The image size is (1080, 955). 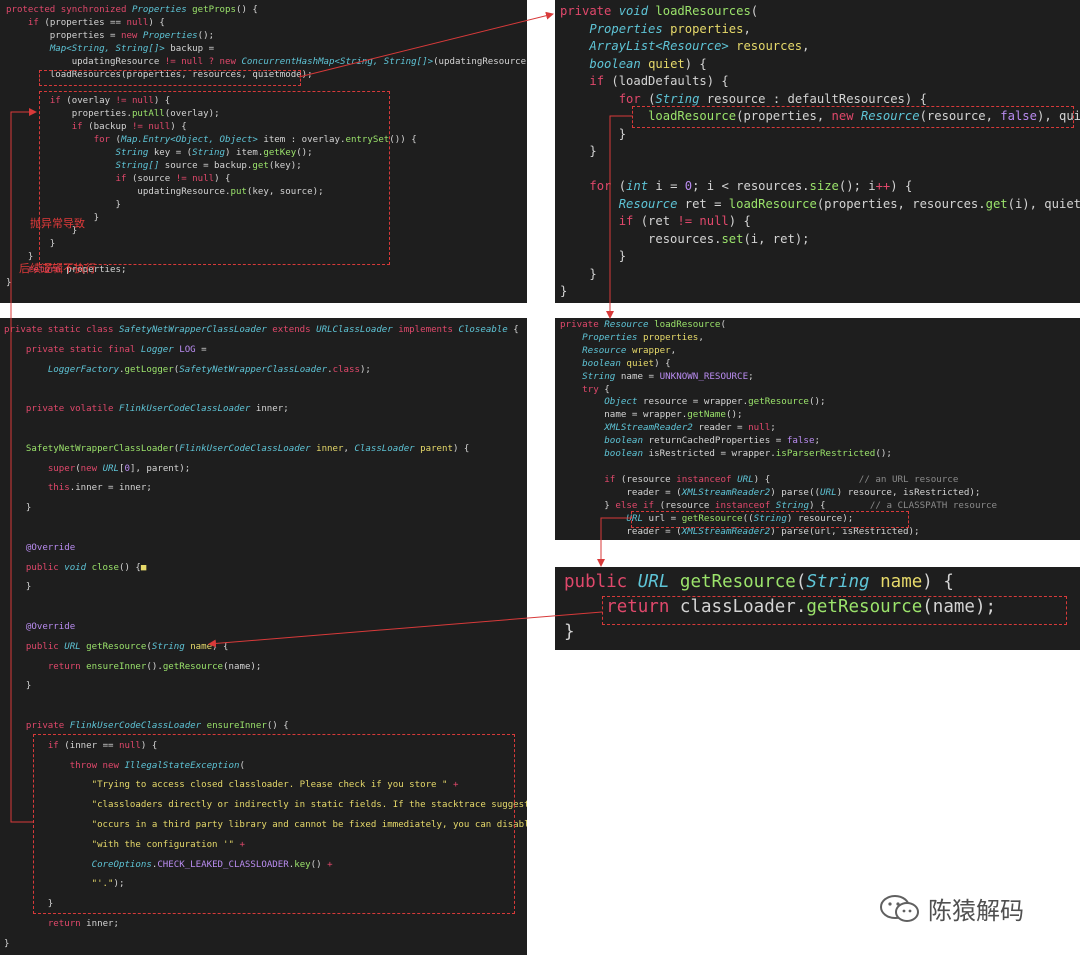 I want to click on watermark-text: 陈猿解码, so click(x=976, y=911).